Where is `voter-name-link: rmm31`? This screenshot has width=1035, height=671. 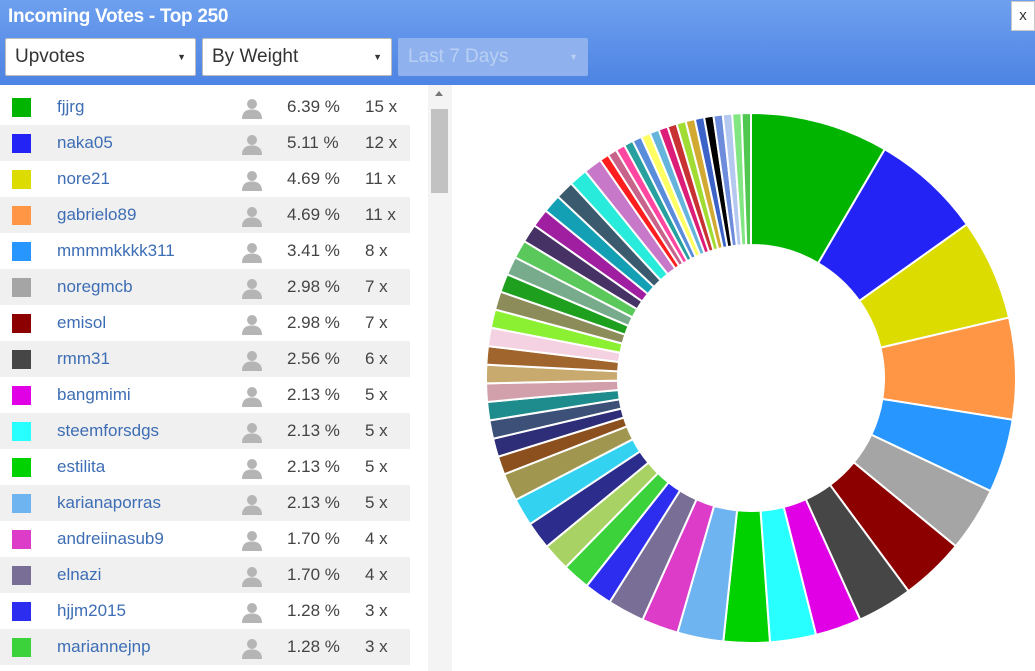
voter-name-link: rmm31 is located at coordinates (83, 359).